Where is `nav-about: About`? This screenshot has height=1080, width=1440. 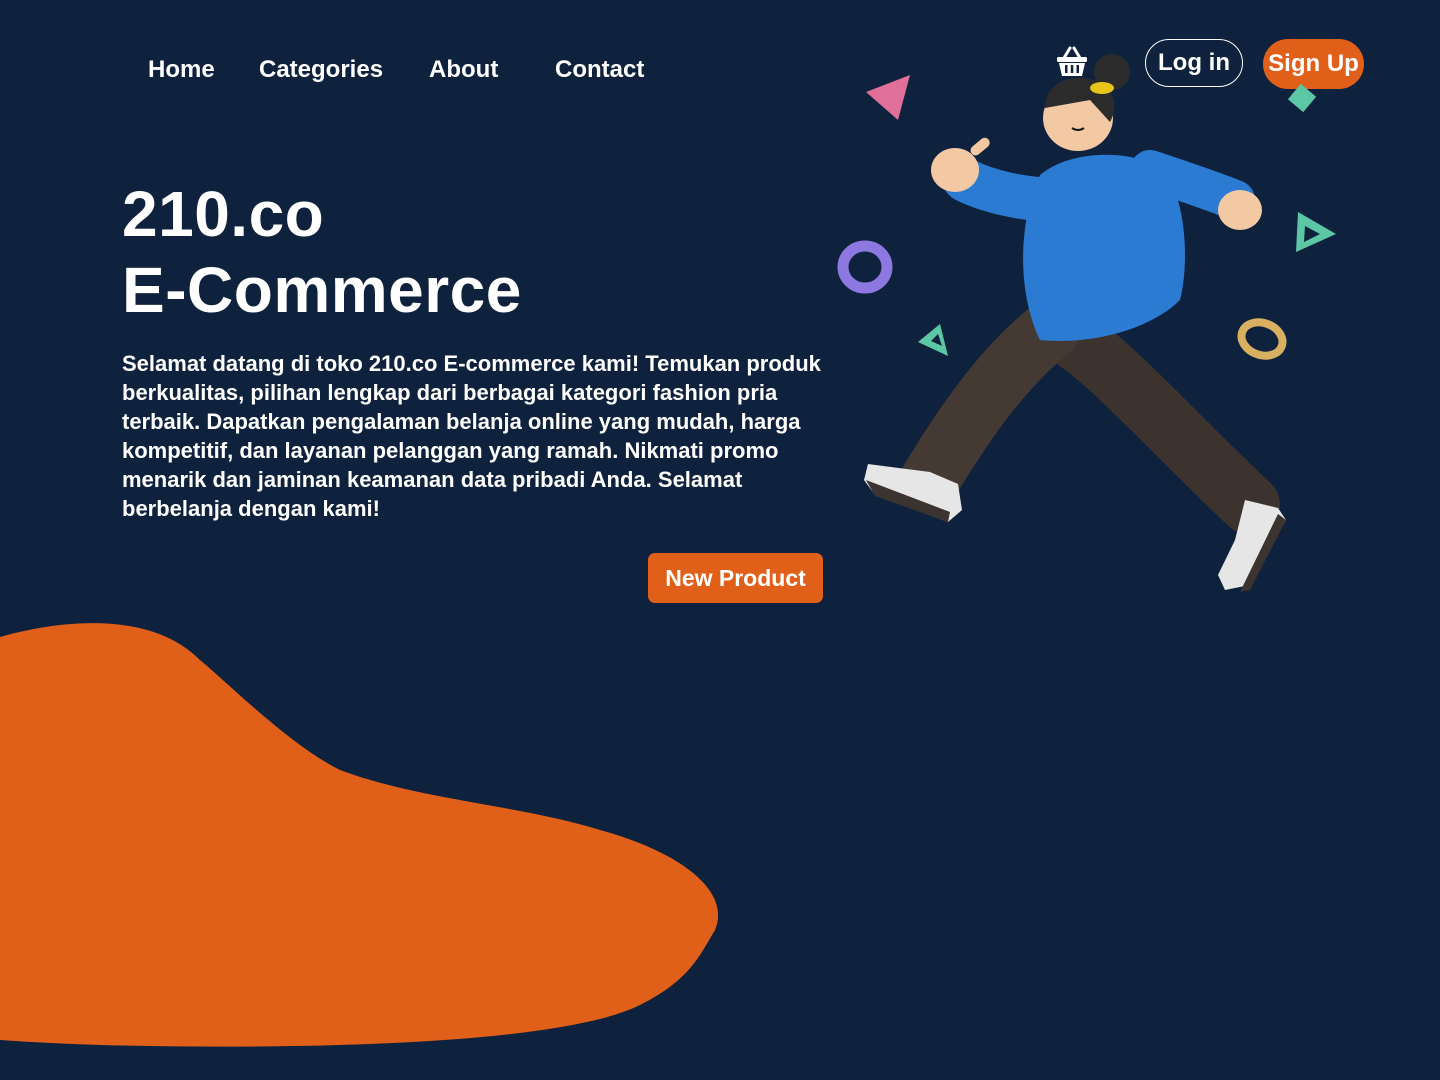 nav-about: About is located at coordinates (463, 70).